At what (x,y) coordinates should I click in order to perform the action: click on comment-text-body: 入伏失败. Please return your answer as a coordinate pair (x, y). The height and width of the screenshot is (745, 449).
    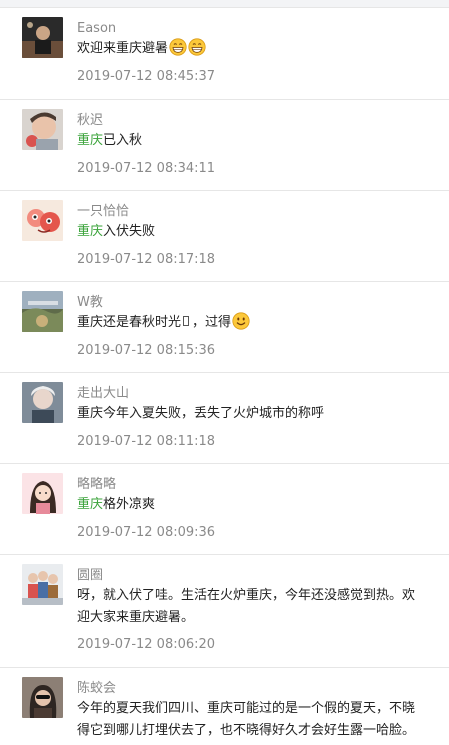
    Looking at the image, I should click on (129, 231).